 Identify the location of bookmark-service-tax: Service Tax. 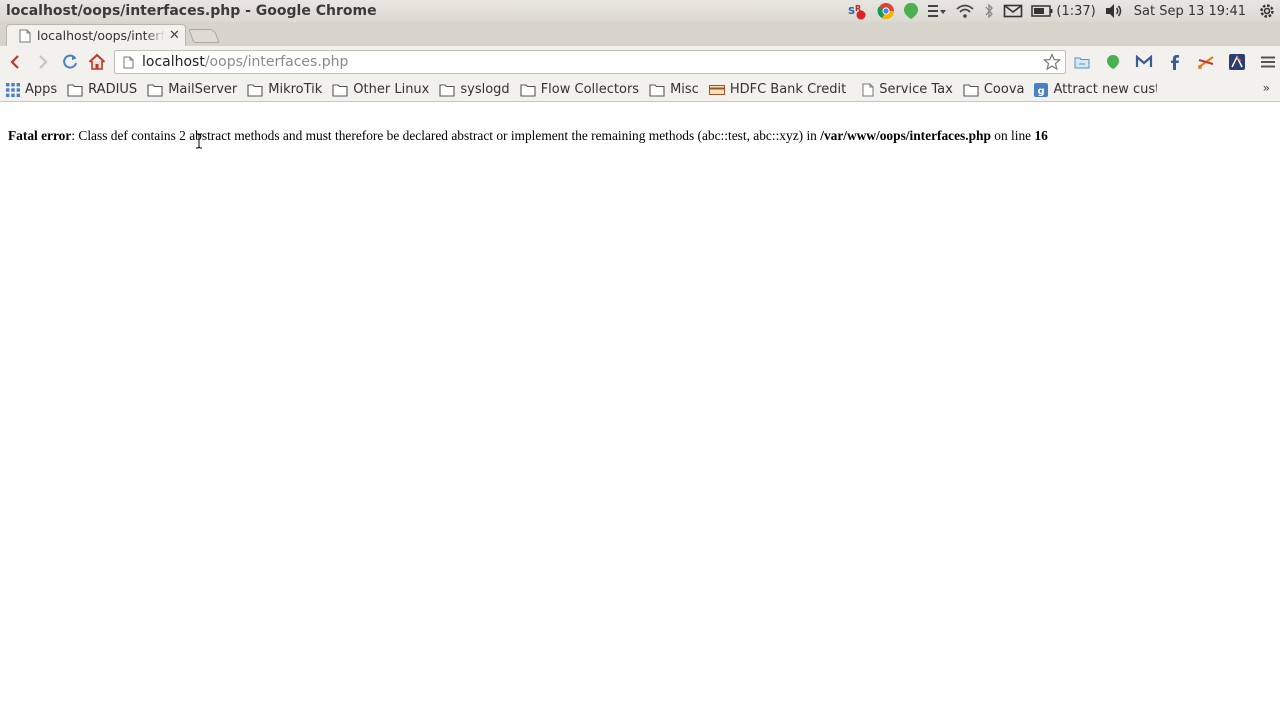
(907, 90).